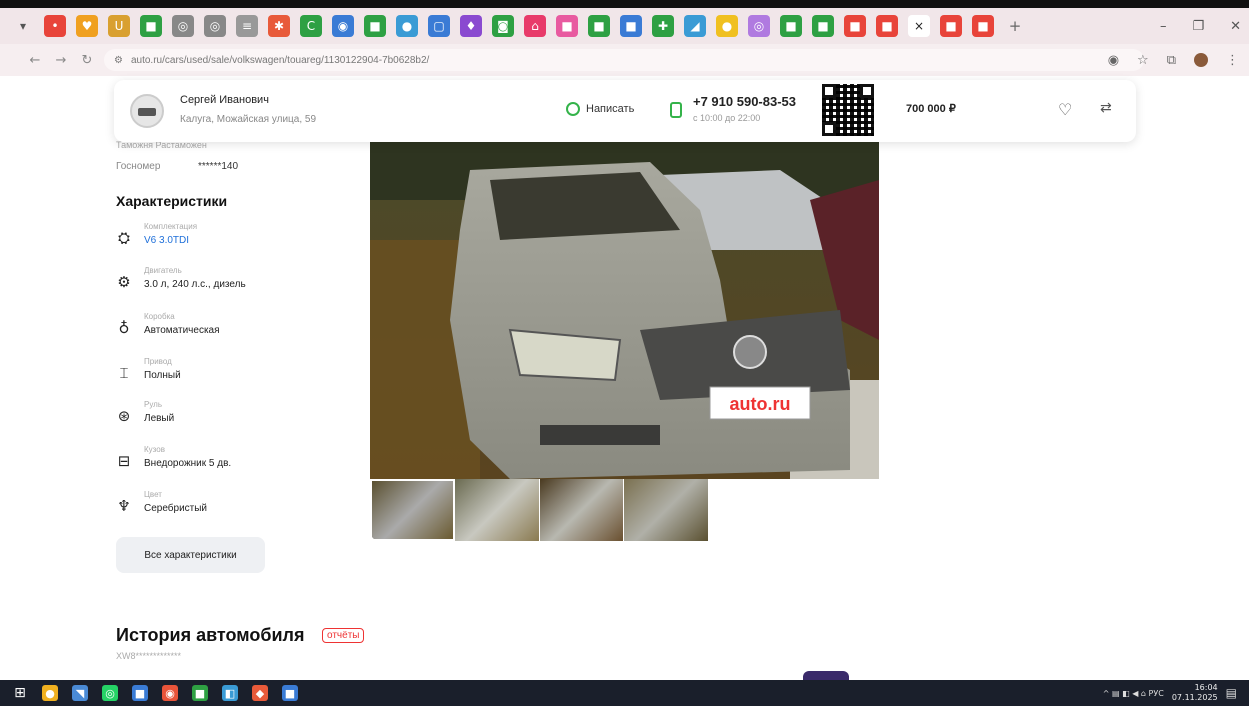  Describe the element at coordinates (138, 166) in the screenshot. I see `plate-label: Госномер` at that location.